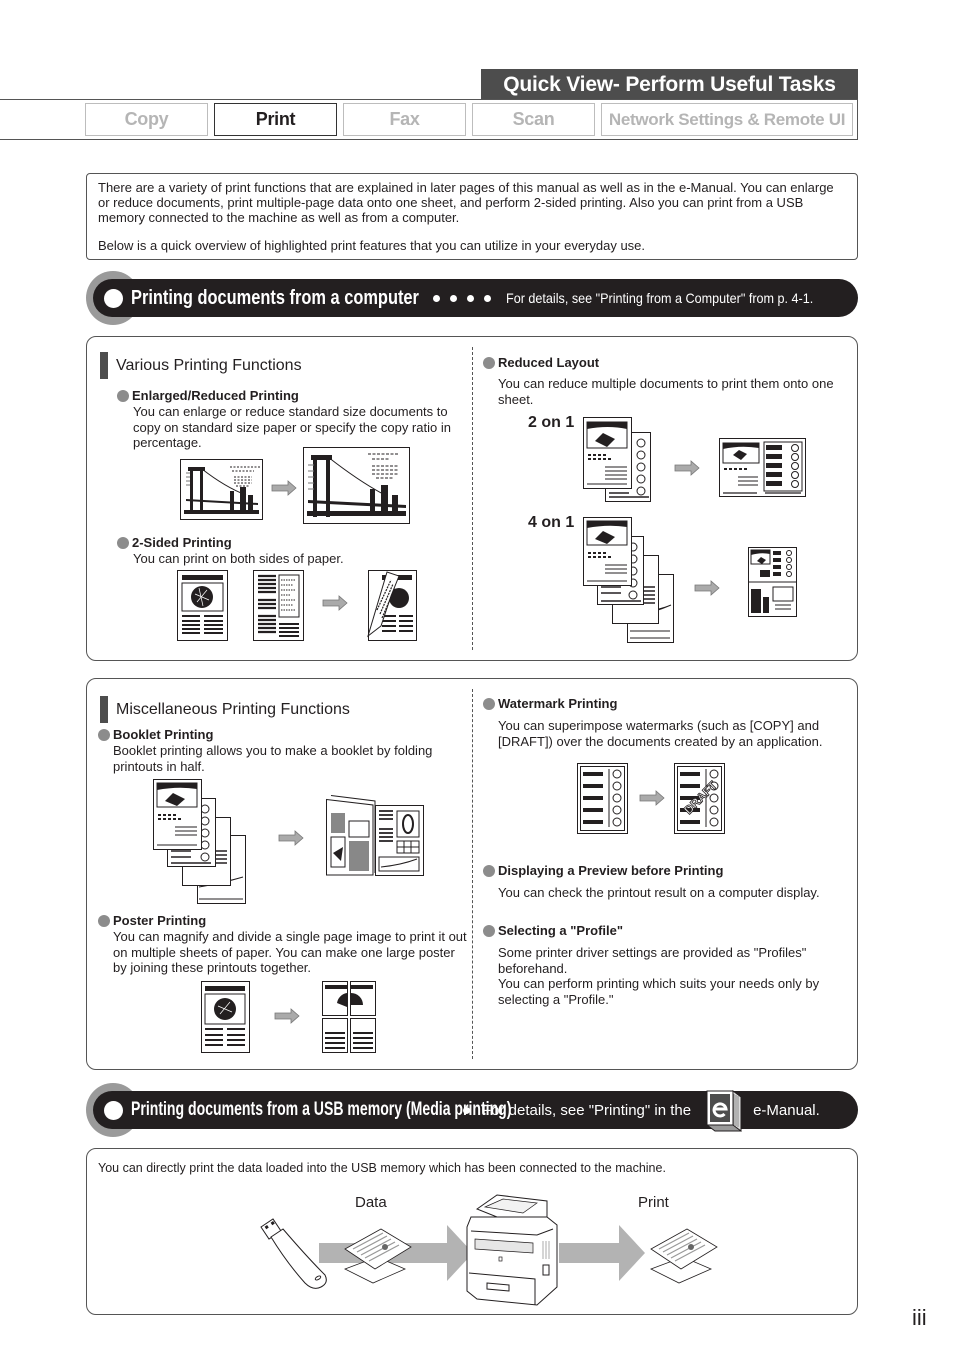 The image size is (954, 1350). Describe the element at coordinates (919, 1317) in the screenshot. I see `page-number: iii` at that location.